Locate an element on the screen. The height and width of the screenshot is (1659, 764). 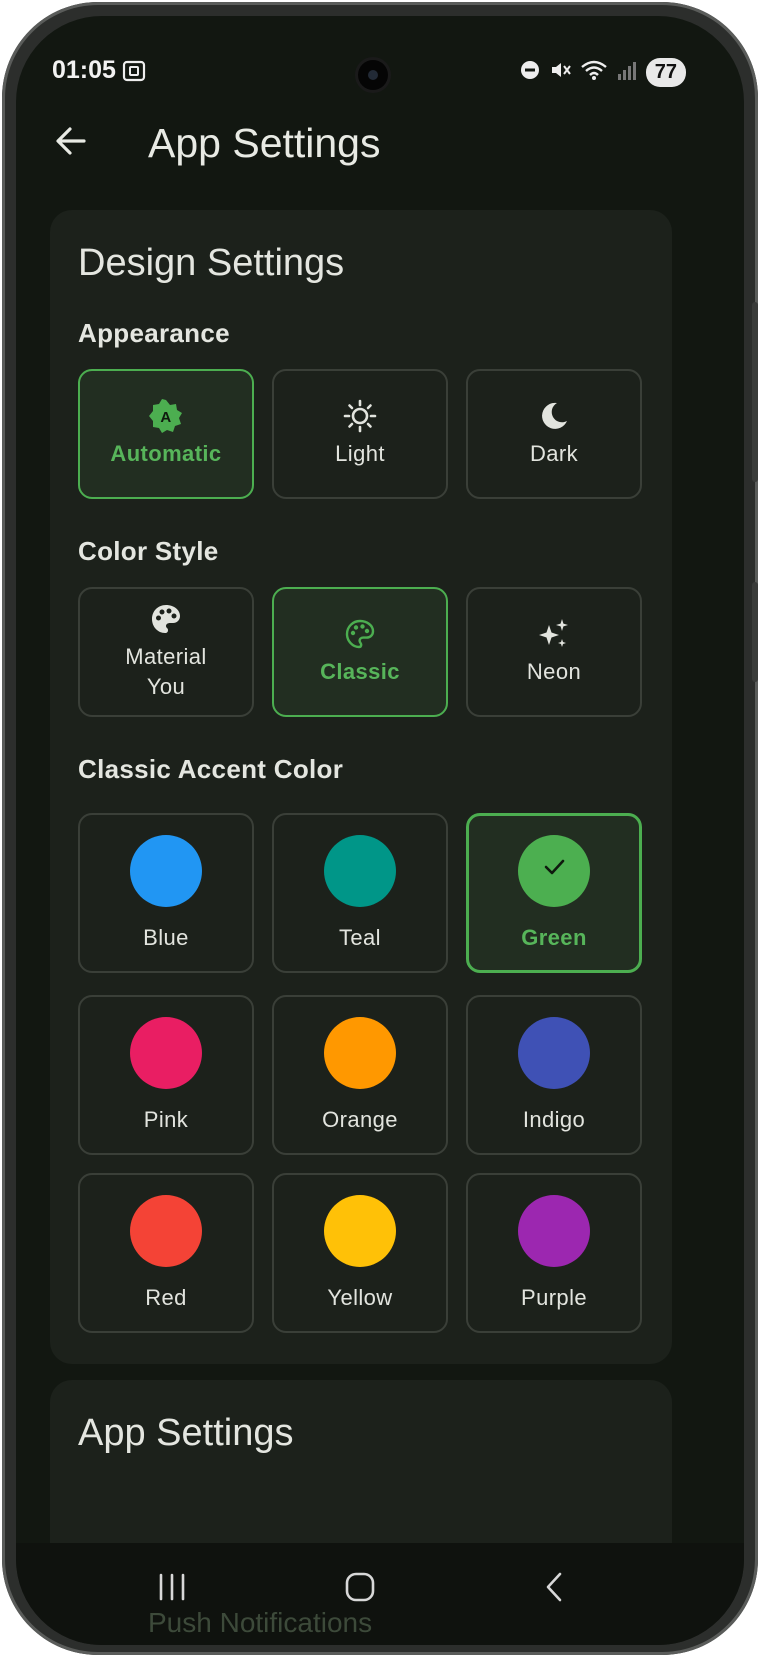
svg-text: A is located at coordinates (165, 417).